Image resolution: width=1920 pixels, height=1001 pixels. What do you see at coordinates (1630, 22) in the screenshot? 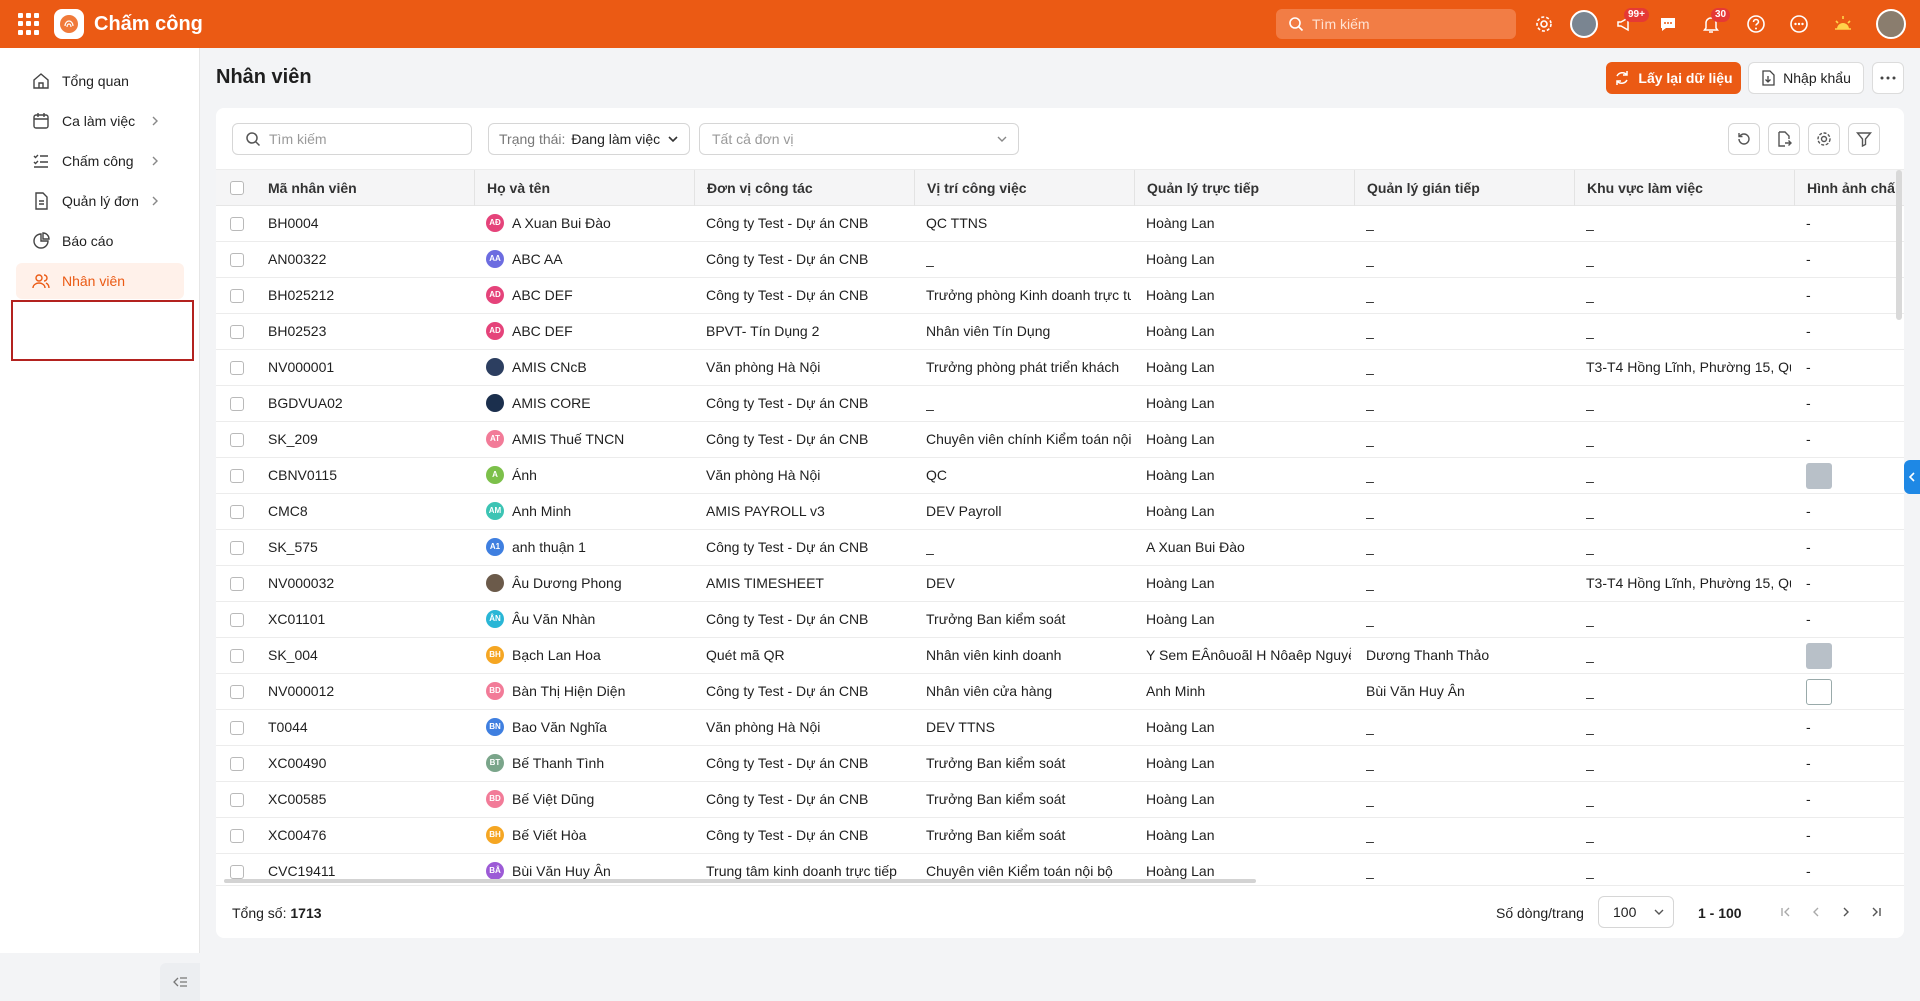
I see `megaphone-icon: 99+` at bounding box center [1630, 22].